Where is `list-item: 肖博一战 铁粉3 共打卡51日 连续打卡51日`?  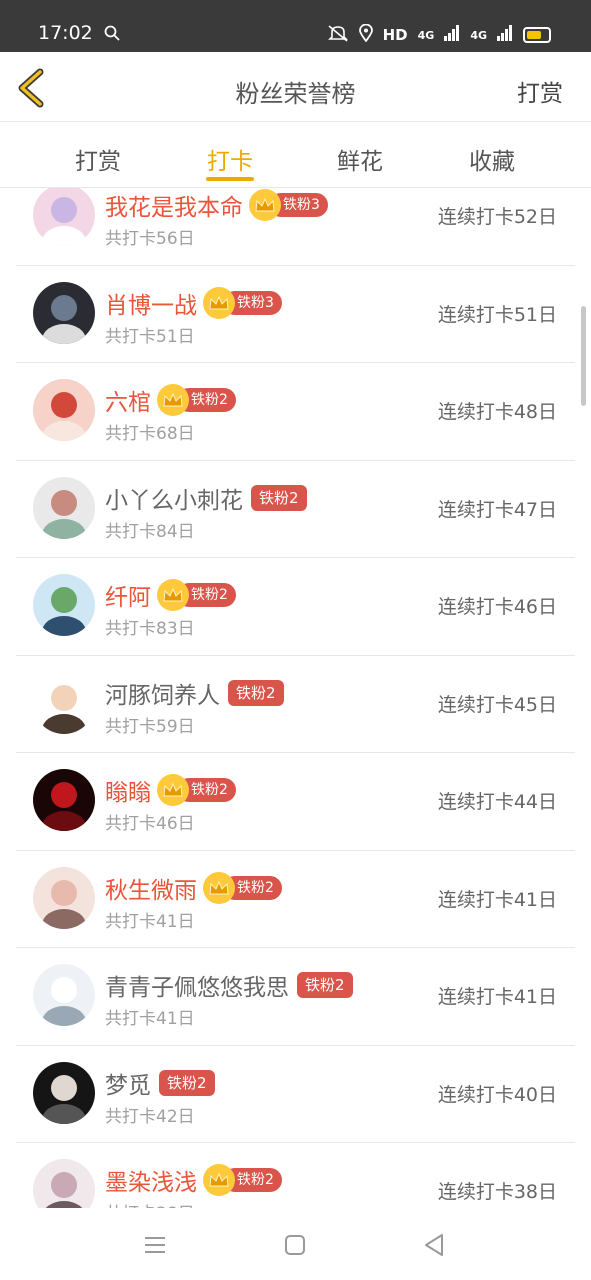
list-item: 肖博一战 铁粉3 共打卡51日 连续打卡51日 is located at coordinates (295, 314).